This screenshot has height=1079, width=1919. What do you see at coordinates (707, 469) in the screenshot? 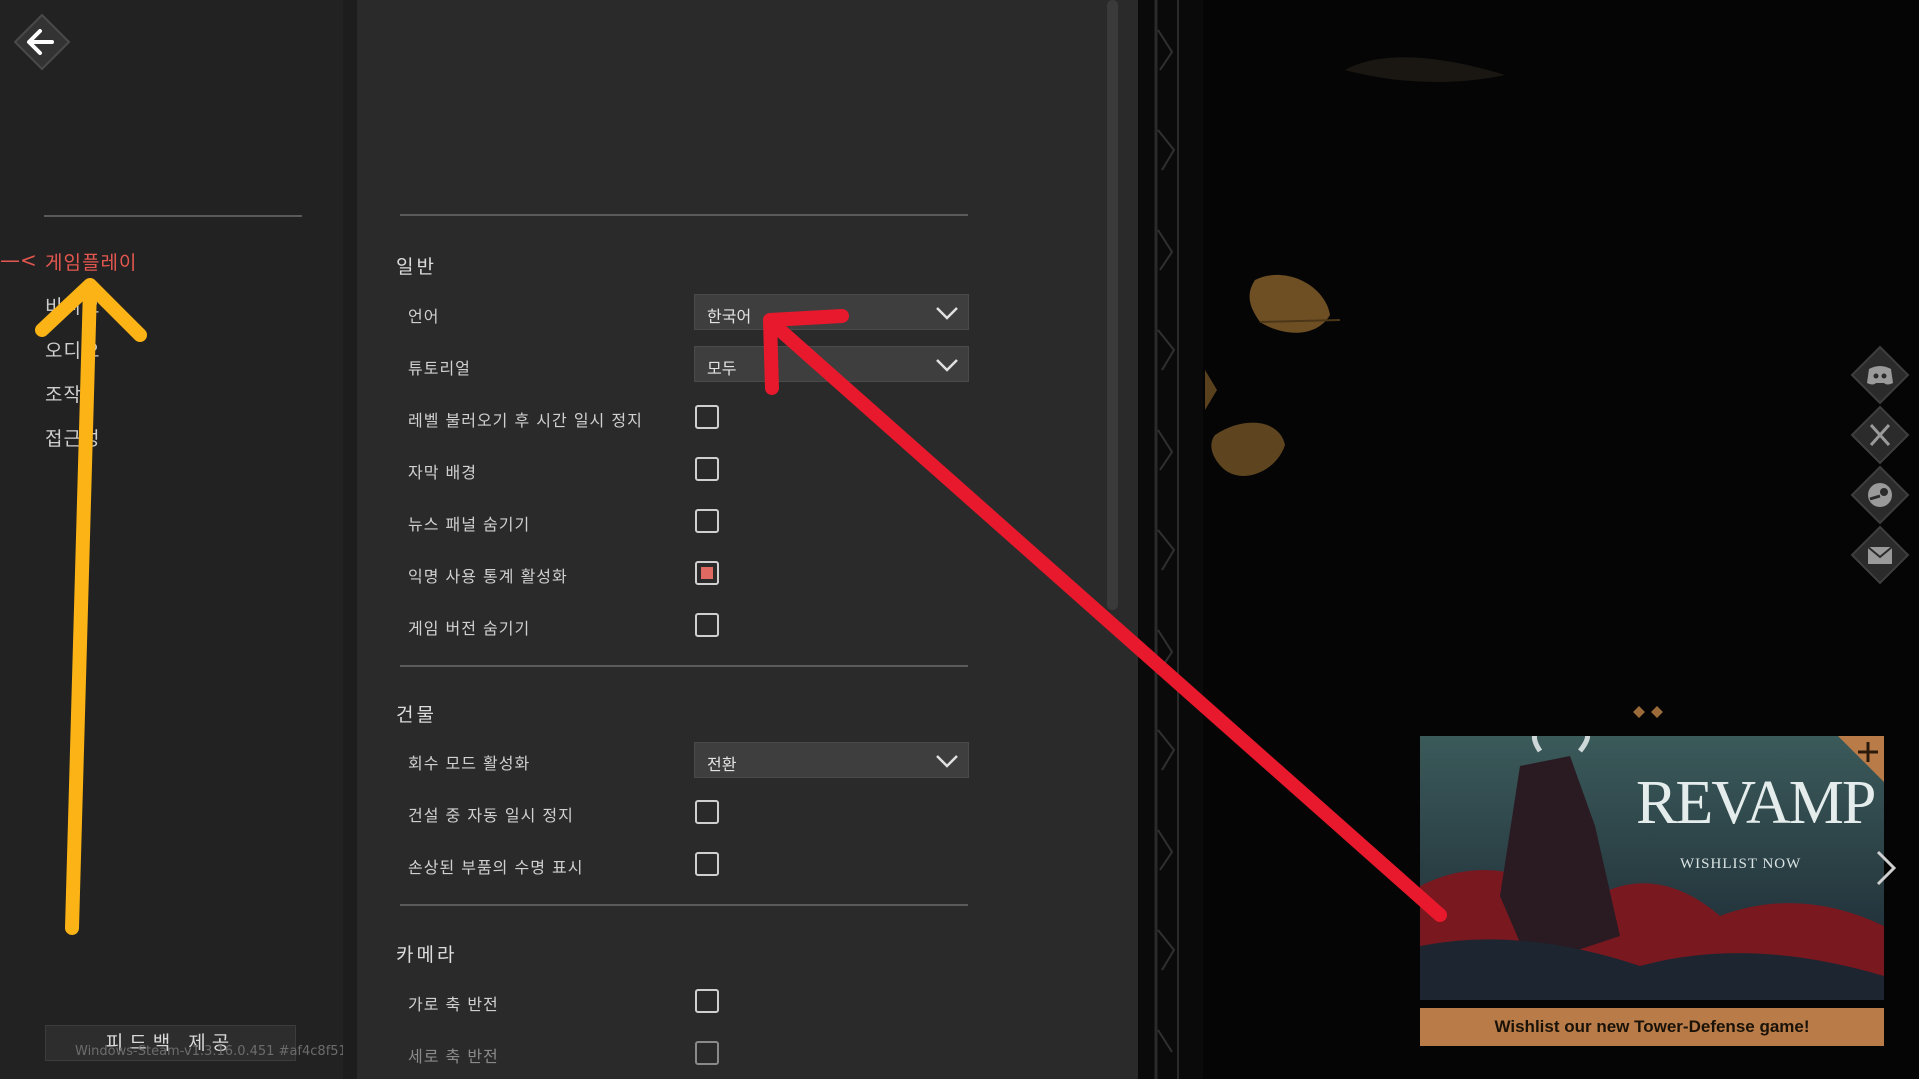
I see `subtitle-bg-checkbox` at bounding box center [707, 469].